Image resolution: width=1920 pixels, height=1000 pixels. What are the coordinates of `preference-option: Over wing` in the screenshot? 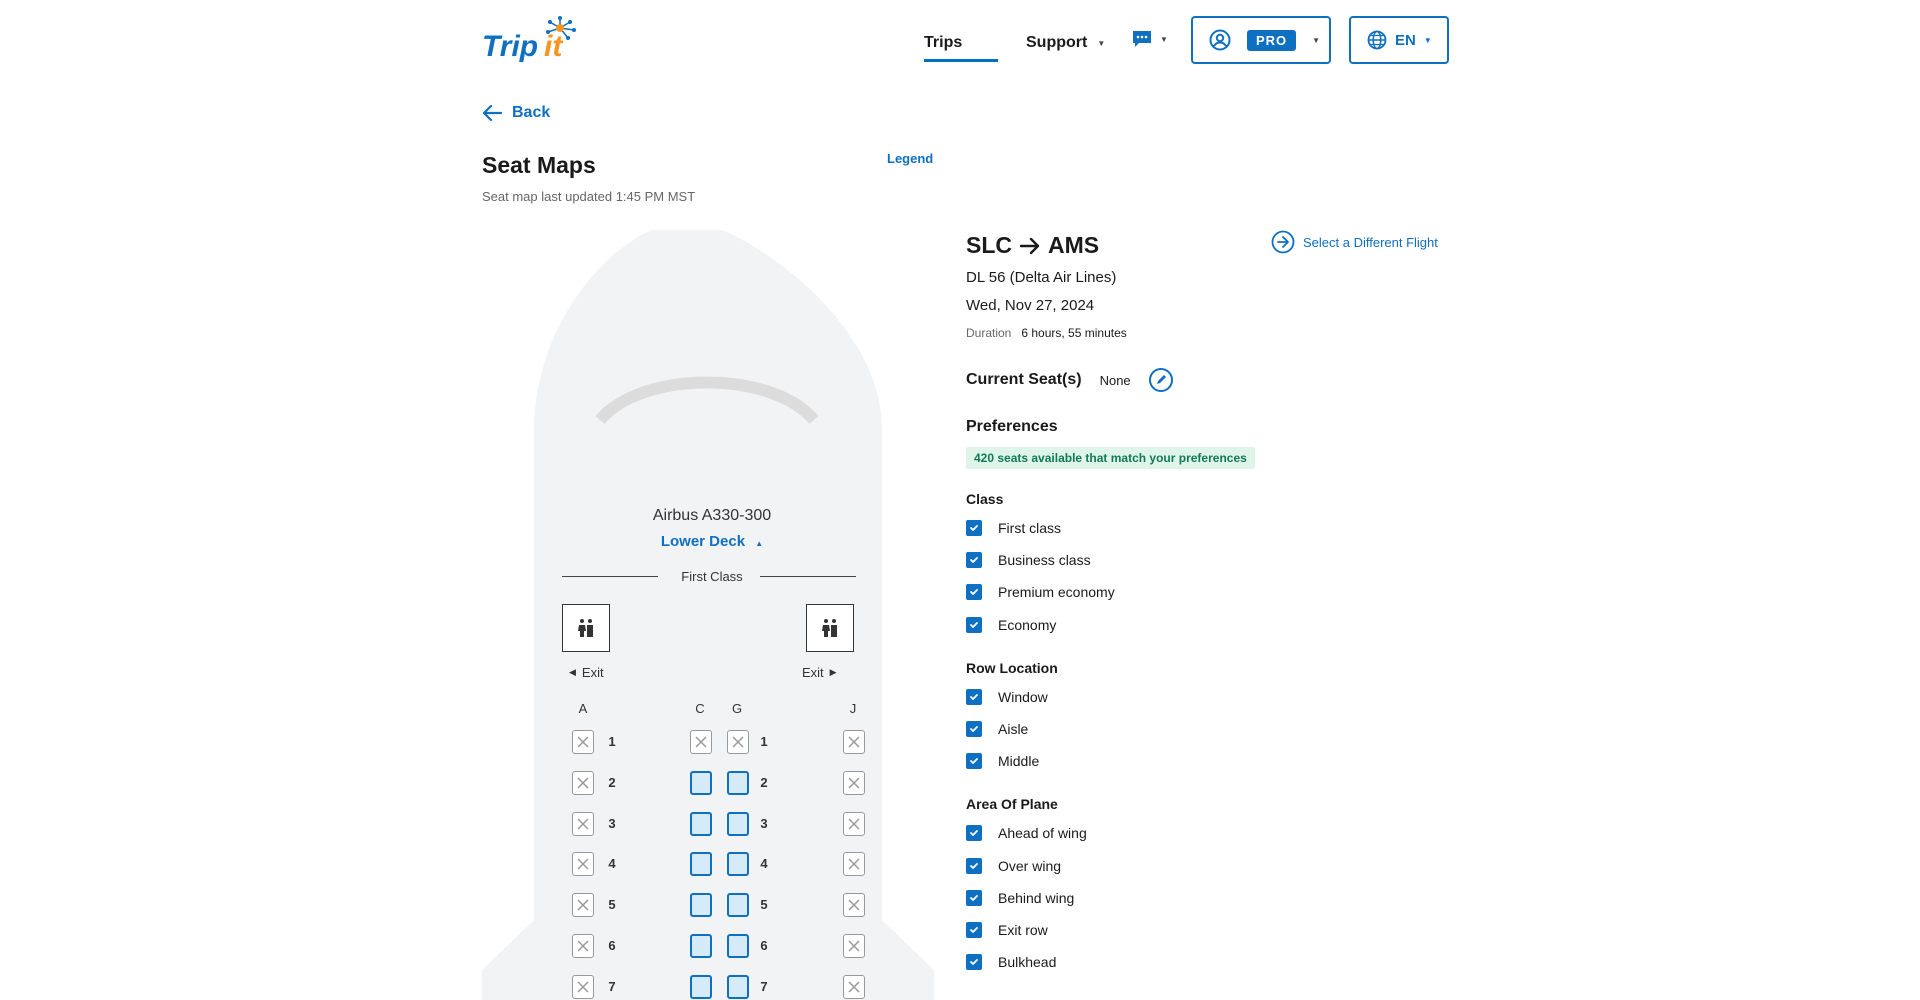 It's located at (1014, 865).